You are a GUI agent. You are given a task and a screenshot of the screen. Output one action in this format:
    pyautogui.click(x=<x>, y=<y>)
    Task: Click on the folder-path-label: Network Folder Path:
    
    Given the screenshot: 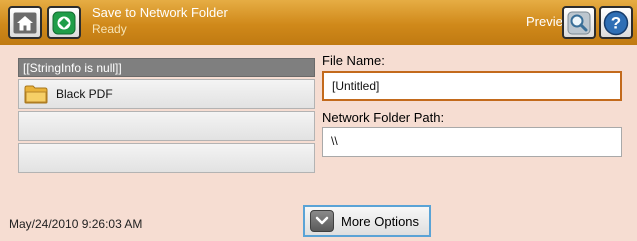 What is the action you would take?
    pyautogui.click(x=383, y=117)
    